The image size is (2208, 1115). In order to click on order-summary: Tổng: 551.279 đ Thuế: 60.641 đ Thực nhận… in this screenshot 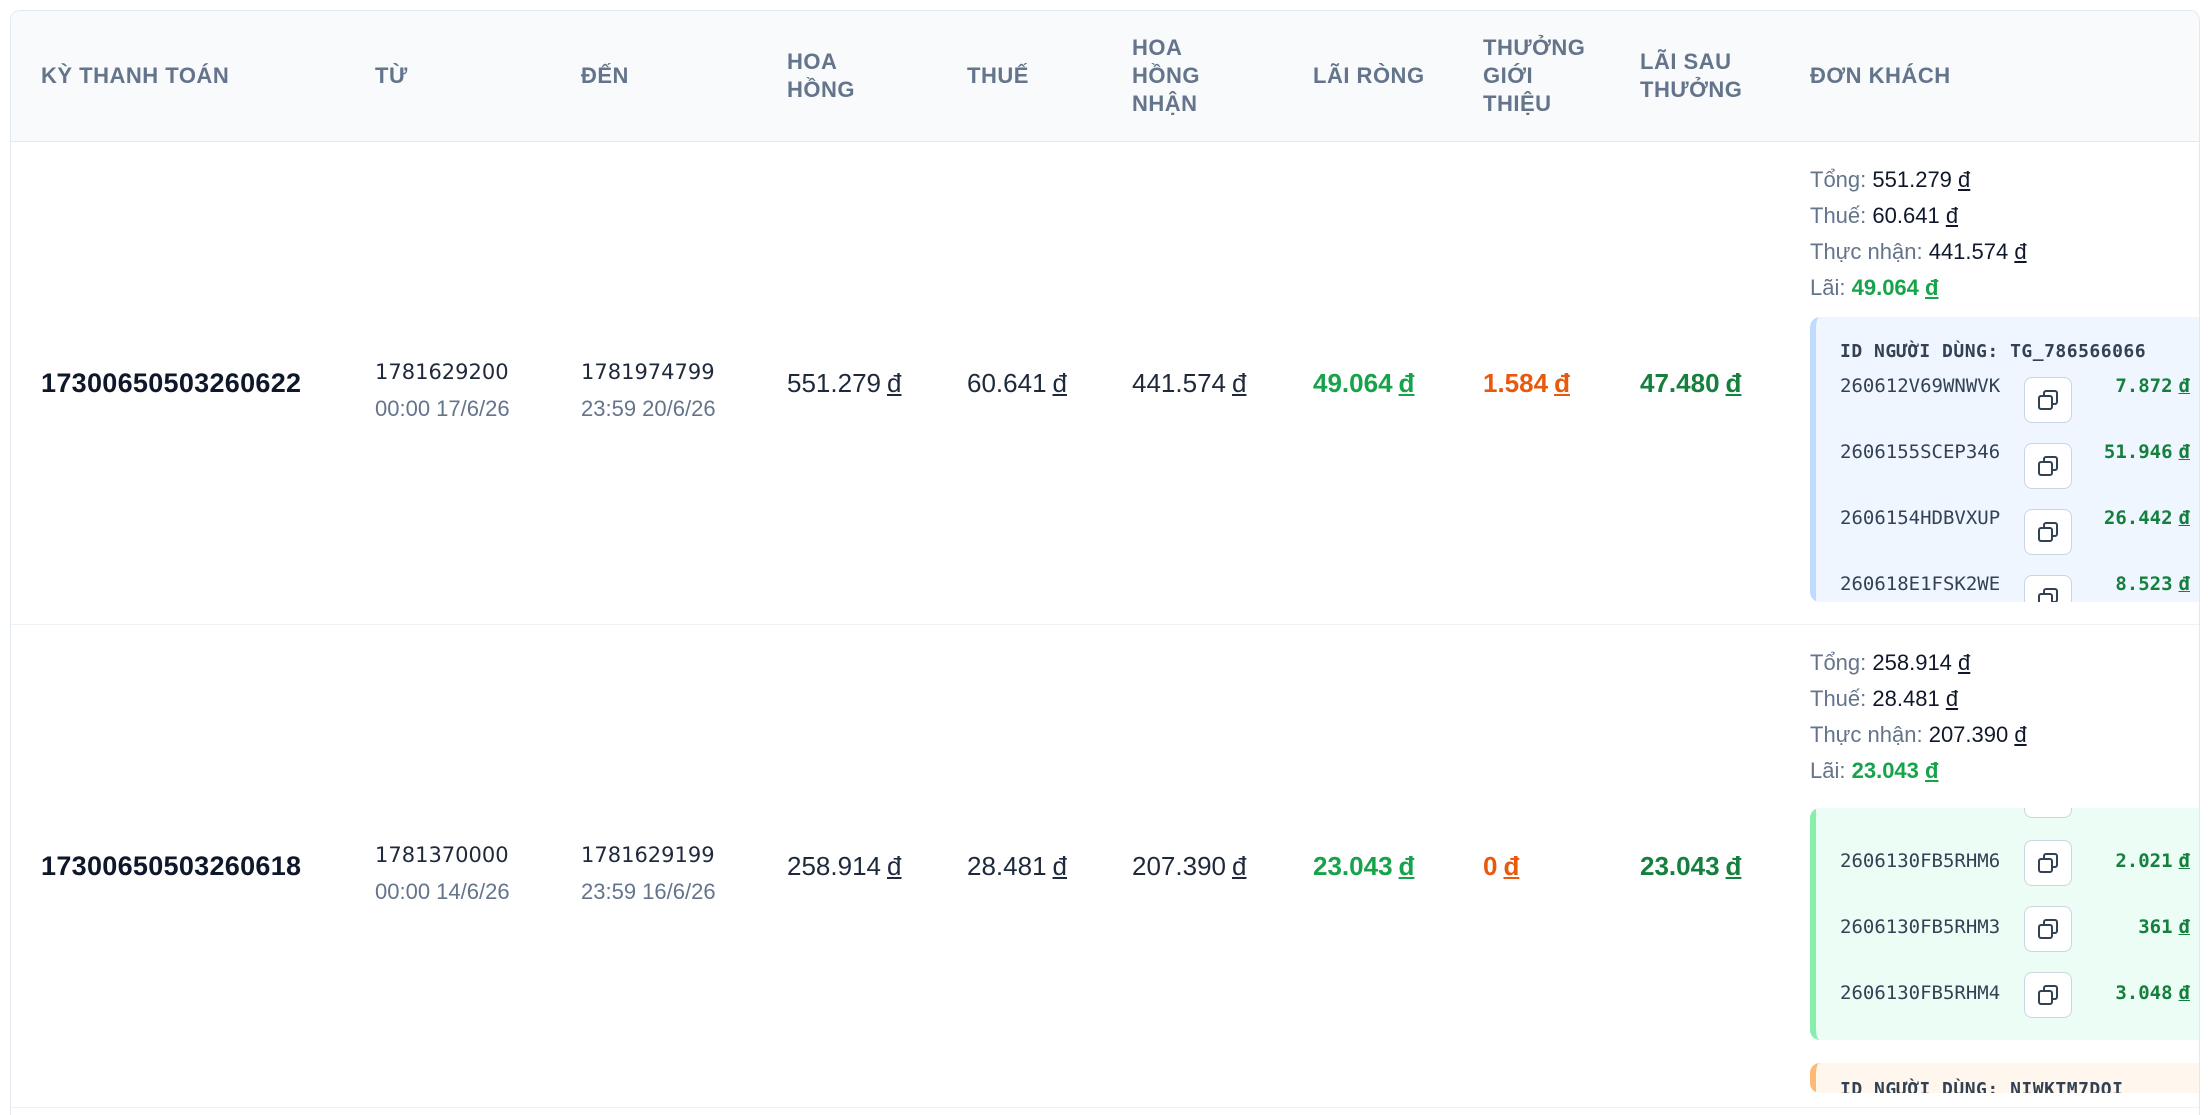, I will do `click(1918, 233)`.